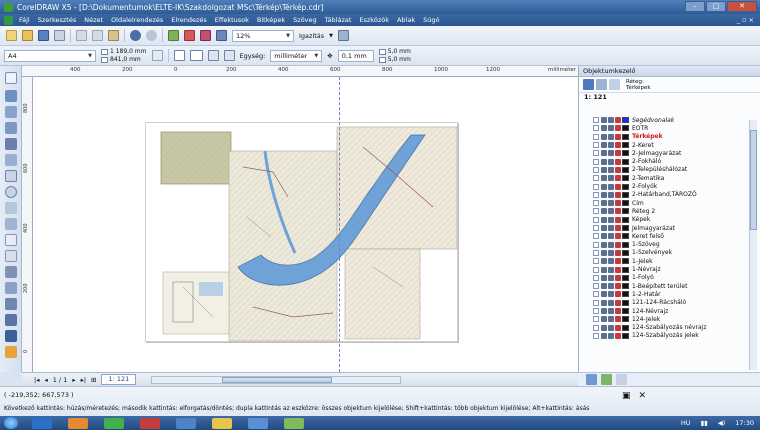 The image size is (760, 430). What do you see at coordinates (93, 20) in the screenshot?
I see `menu-view: Nézet` at bounding box center [93, 20].